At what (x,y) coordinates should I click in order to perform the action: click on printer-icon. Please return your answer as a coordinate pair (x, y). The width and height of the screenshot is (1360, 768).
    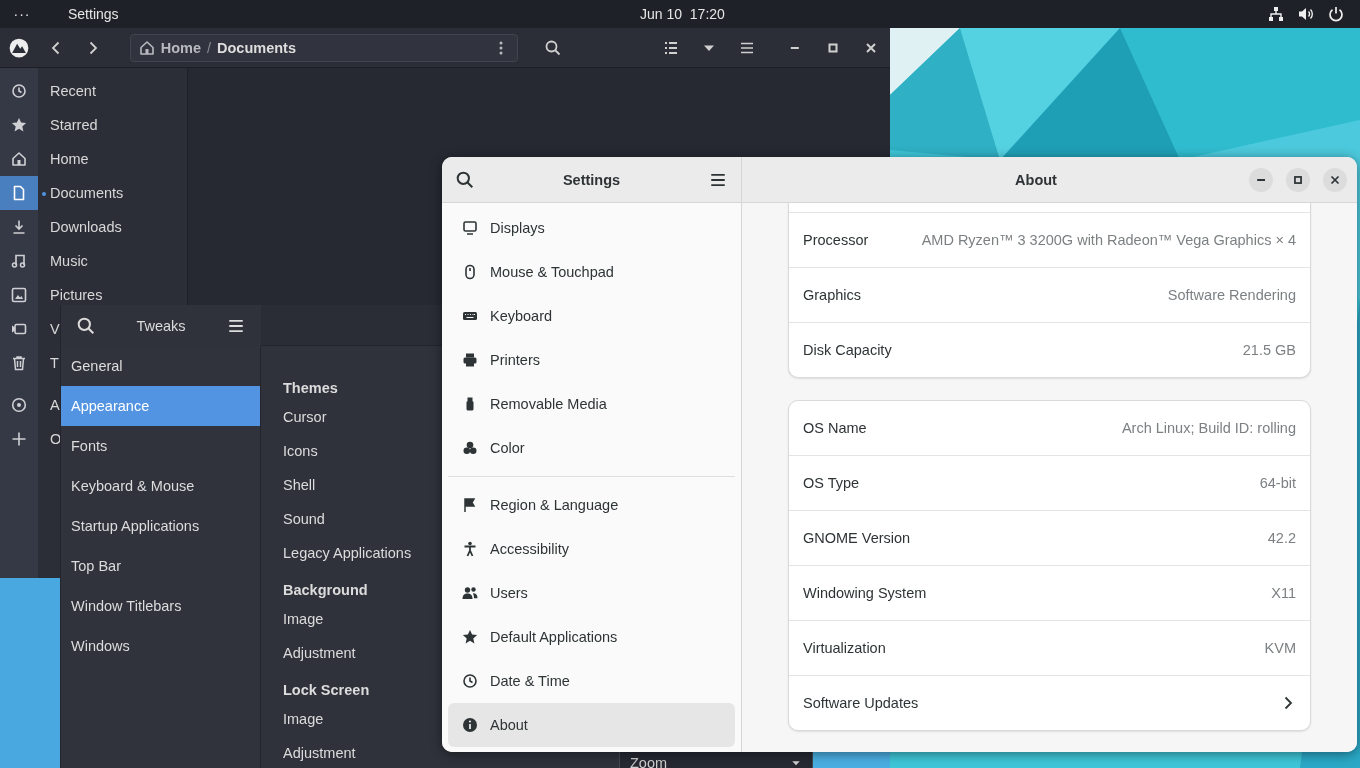
    Looking at the image, I should click on (470, 360).